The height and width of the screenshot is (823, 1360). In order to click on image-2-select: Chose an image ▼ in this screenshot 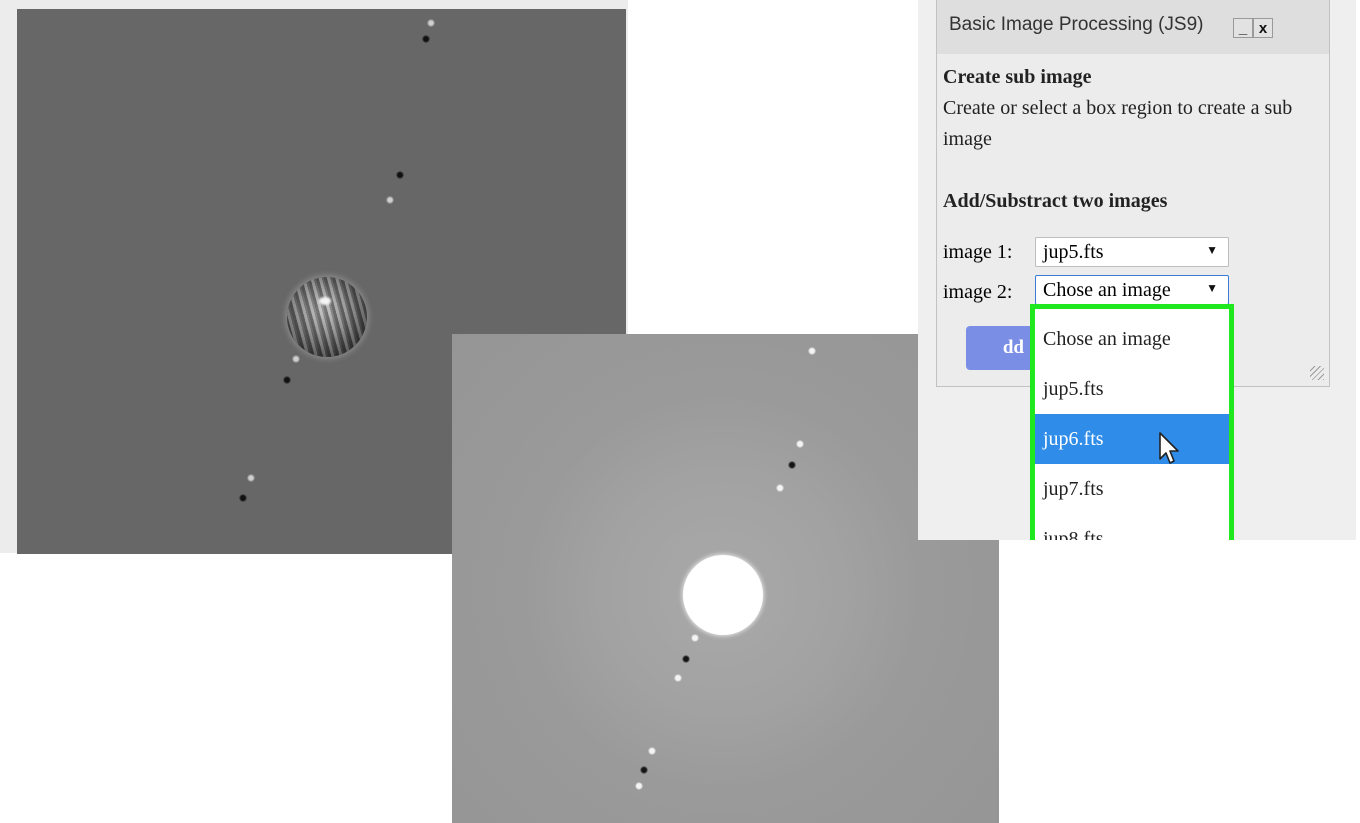, I will do `click(1132, 290)`.